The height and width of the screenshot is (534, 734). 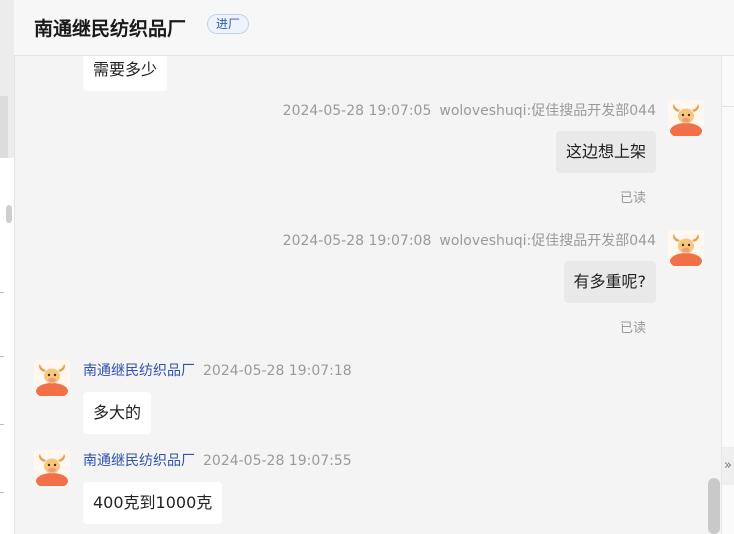 What do you see at coordinates (7, 267) in the screenshot?
I see `left-background-panel` at bounding box center [7, 267].